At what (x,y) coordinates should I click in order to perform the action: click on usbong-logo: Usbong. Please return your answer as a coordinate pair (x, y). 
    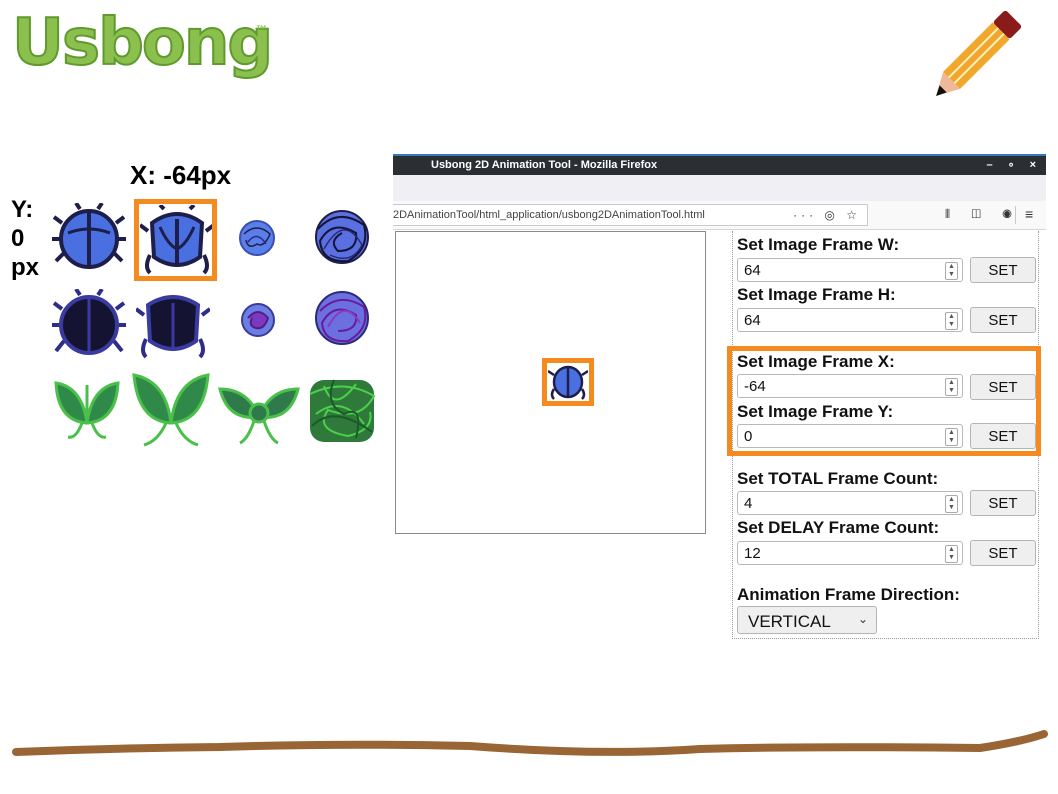
    Looking at the image, I should click on (142, 43).